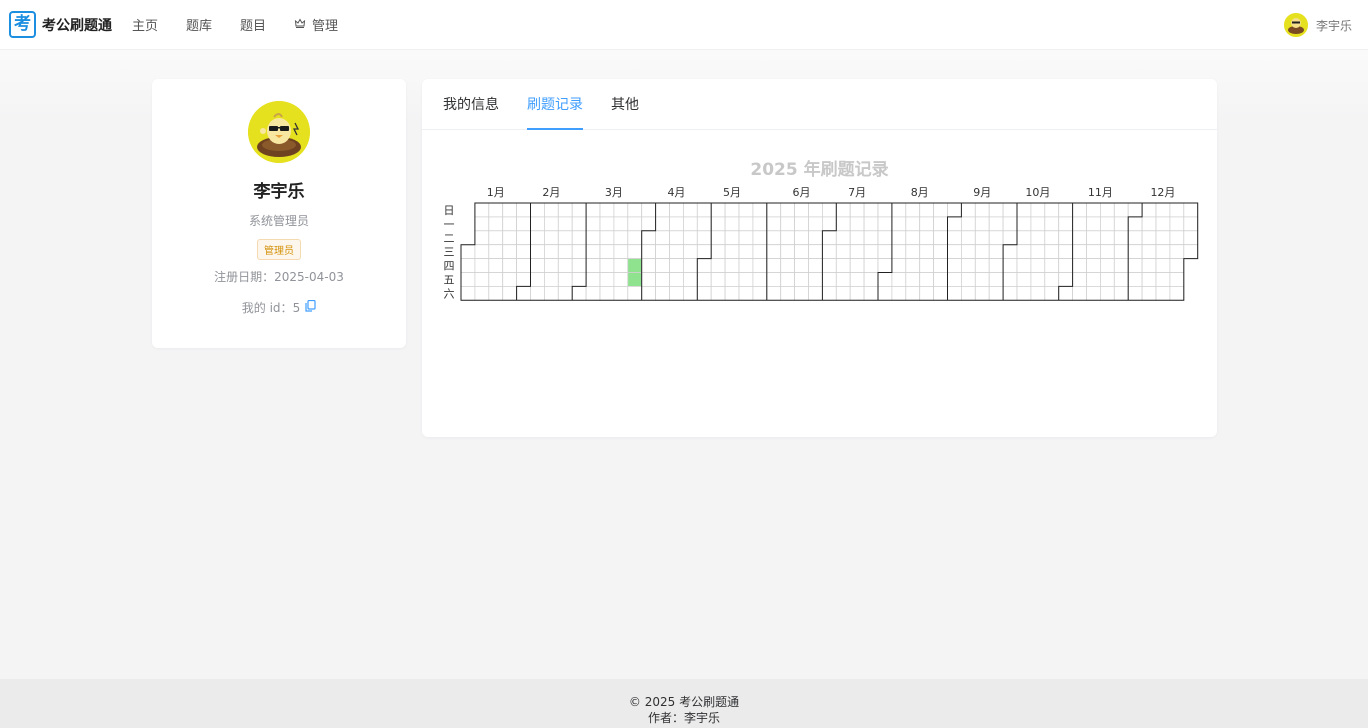 This screenshot has width=1368, height=728. Describe the element at coordinates (199, 24) in the screenshot. I see `nav-item-question-bank: 题库` at that location.